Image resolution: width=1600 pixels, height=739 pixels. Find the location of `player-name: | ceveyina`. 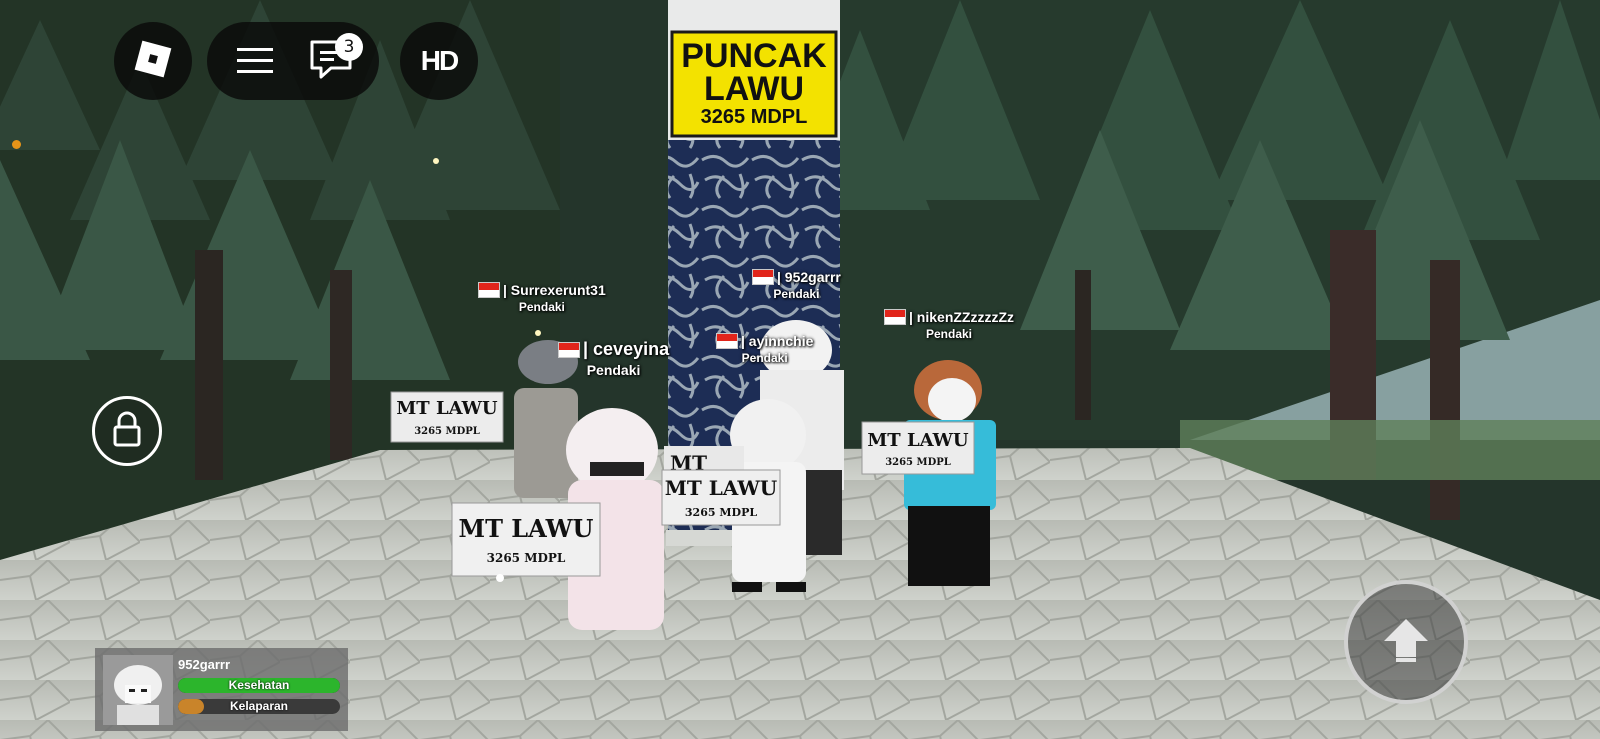

player-name: | ceveyina is located at coordinates (626, 349).